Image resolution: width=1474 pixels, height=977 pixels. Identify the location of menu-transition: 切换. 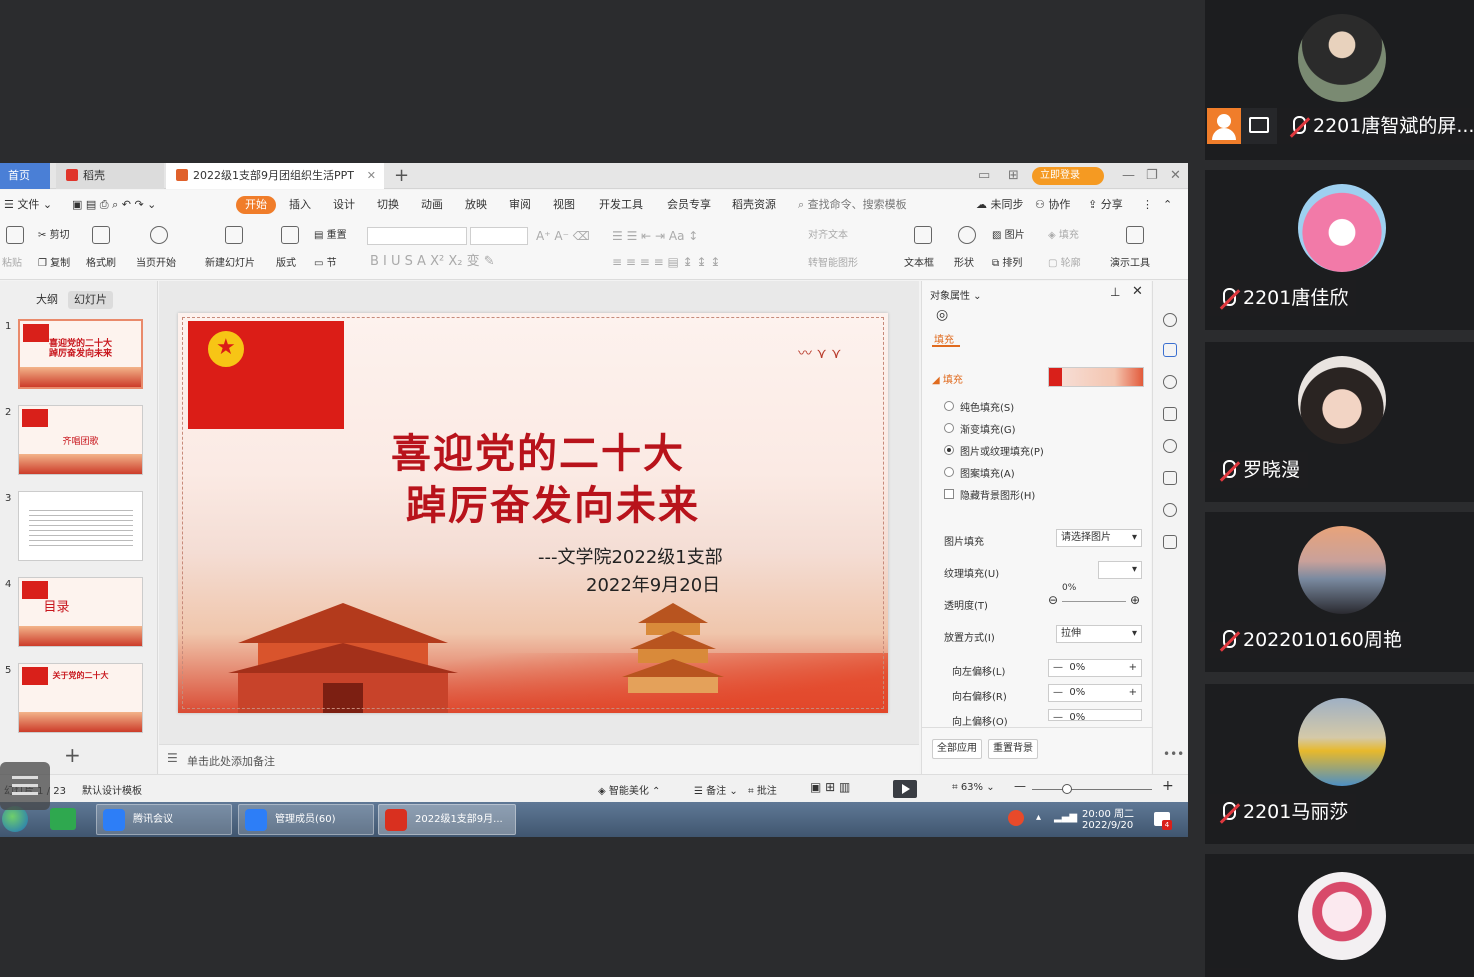
(388, 205).